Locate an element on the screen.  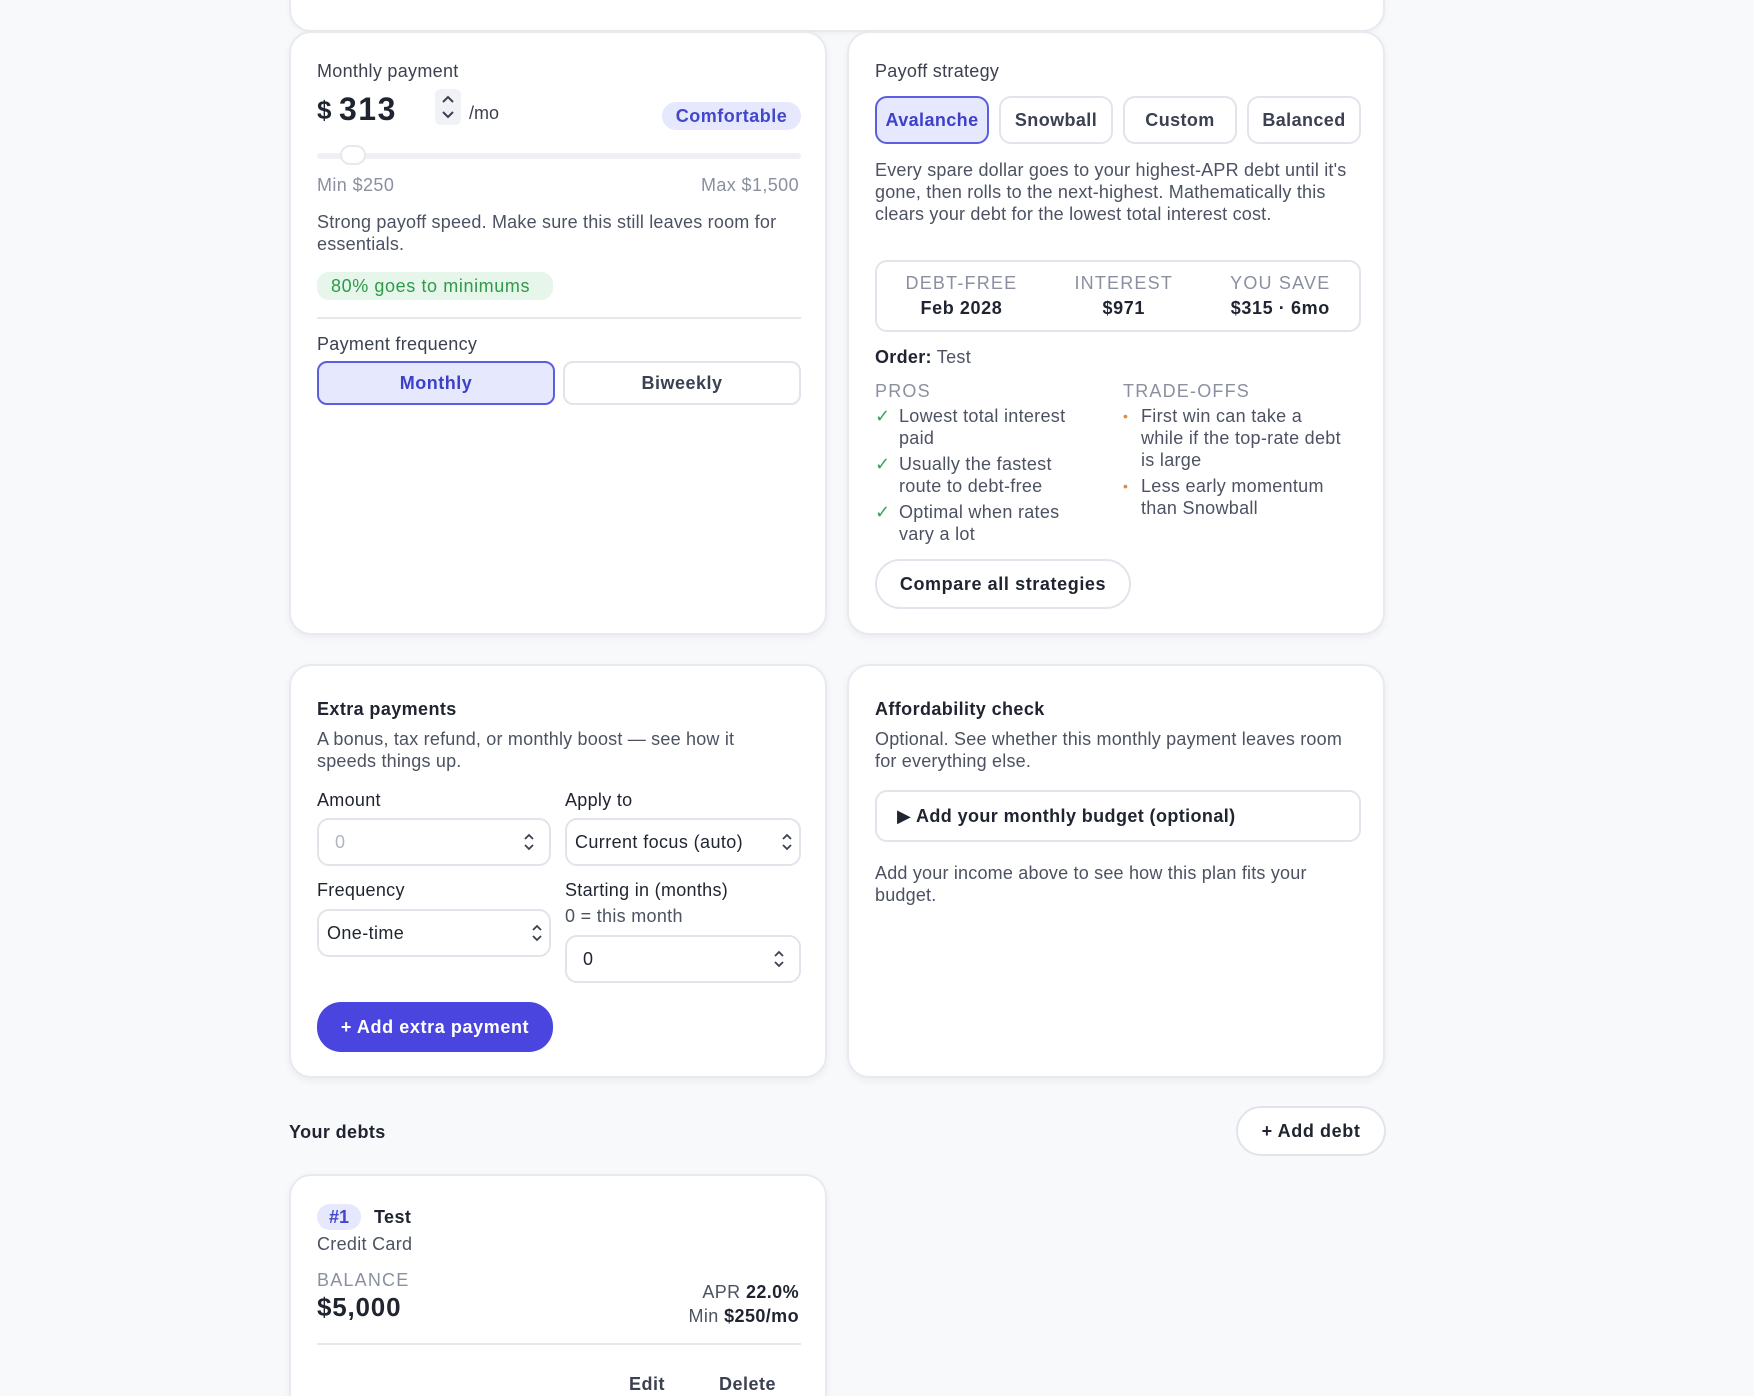
list-item: ✓ Usually the fastest route to debt-free is located at coordinates (987, 475).